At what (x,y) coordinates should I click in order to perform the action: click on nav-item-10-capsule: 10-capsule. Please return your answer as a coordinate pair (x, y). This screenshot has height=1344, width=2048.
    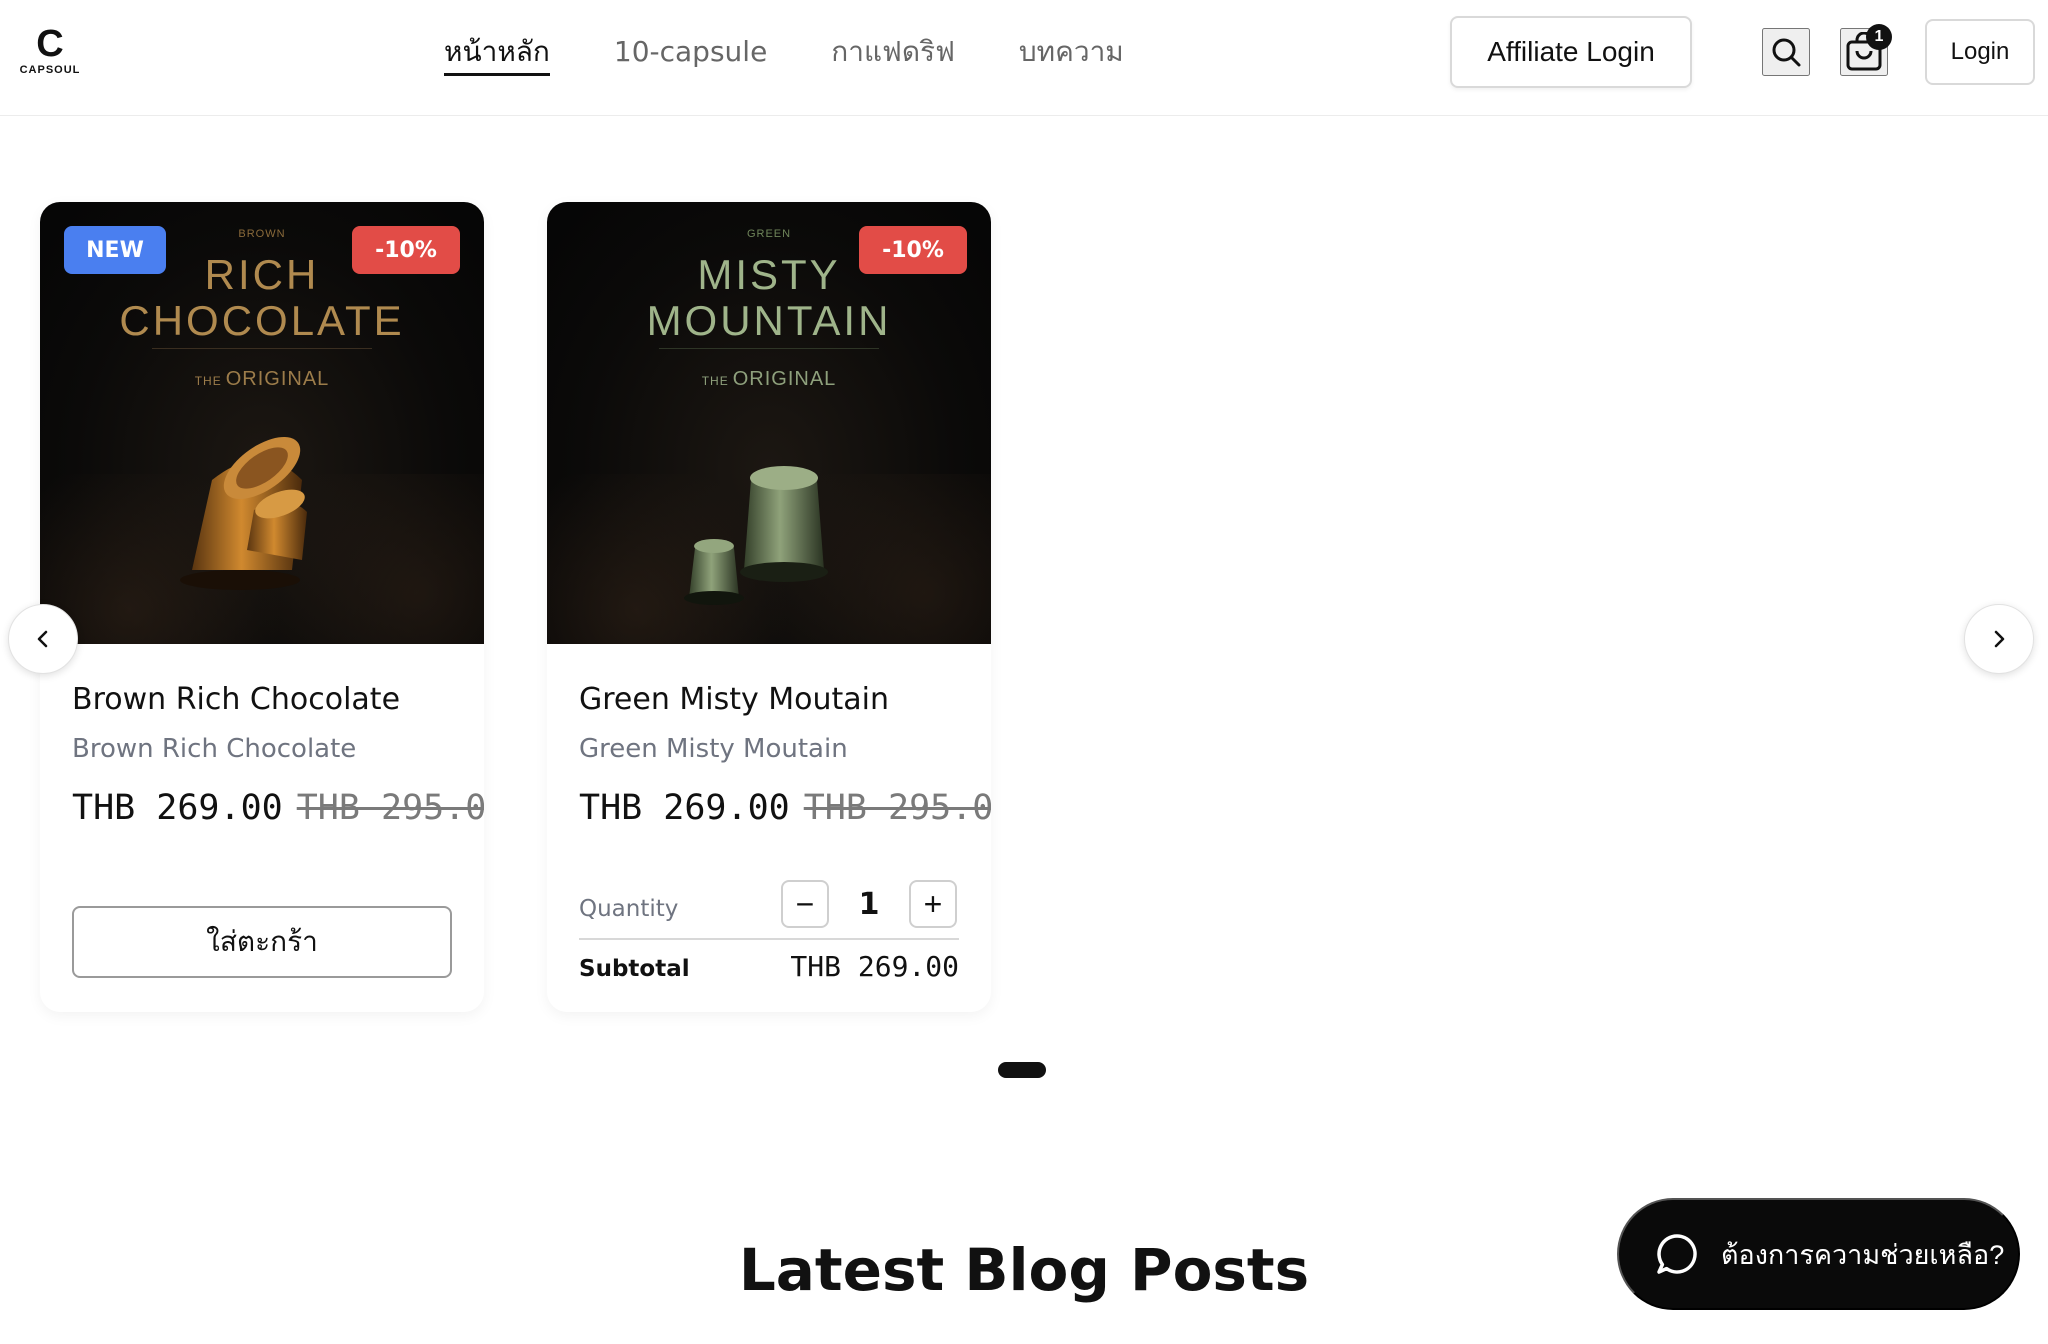
    Looking at the image, I should click on (690, 54).